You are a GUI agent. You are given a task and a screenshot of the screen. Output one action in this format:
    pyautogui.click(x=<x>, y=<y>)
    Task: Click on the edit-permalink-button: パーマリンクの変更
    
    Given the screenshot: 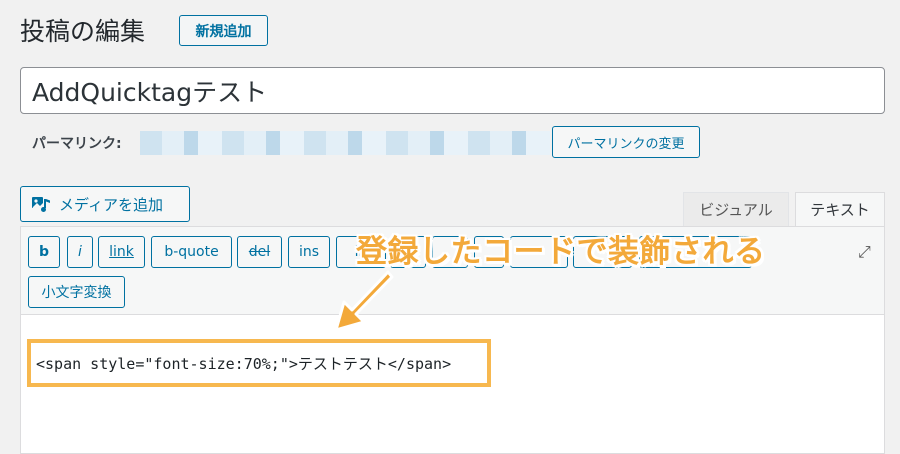 What is the action you would take?
    pyautogui.click(x=626, y=142)
    